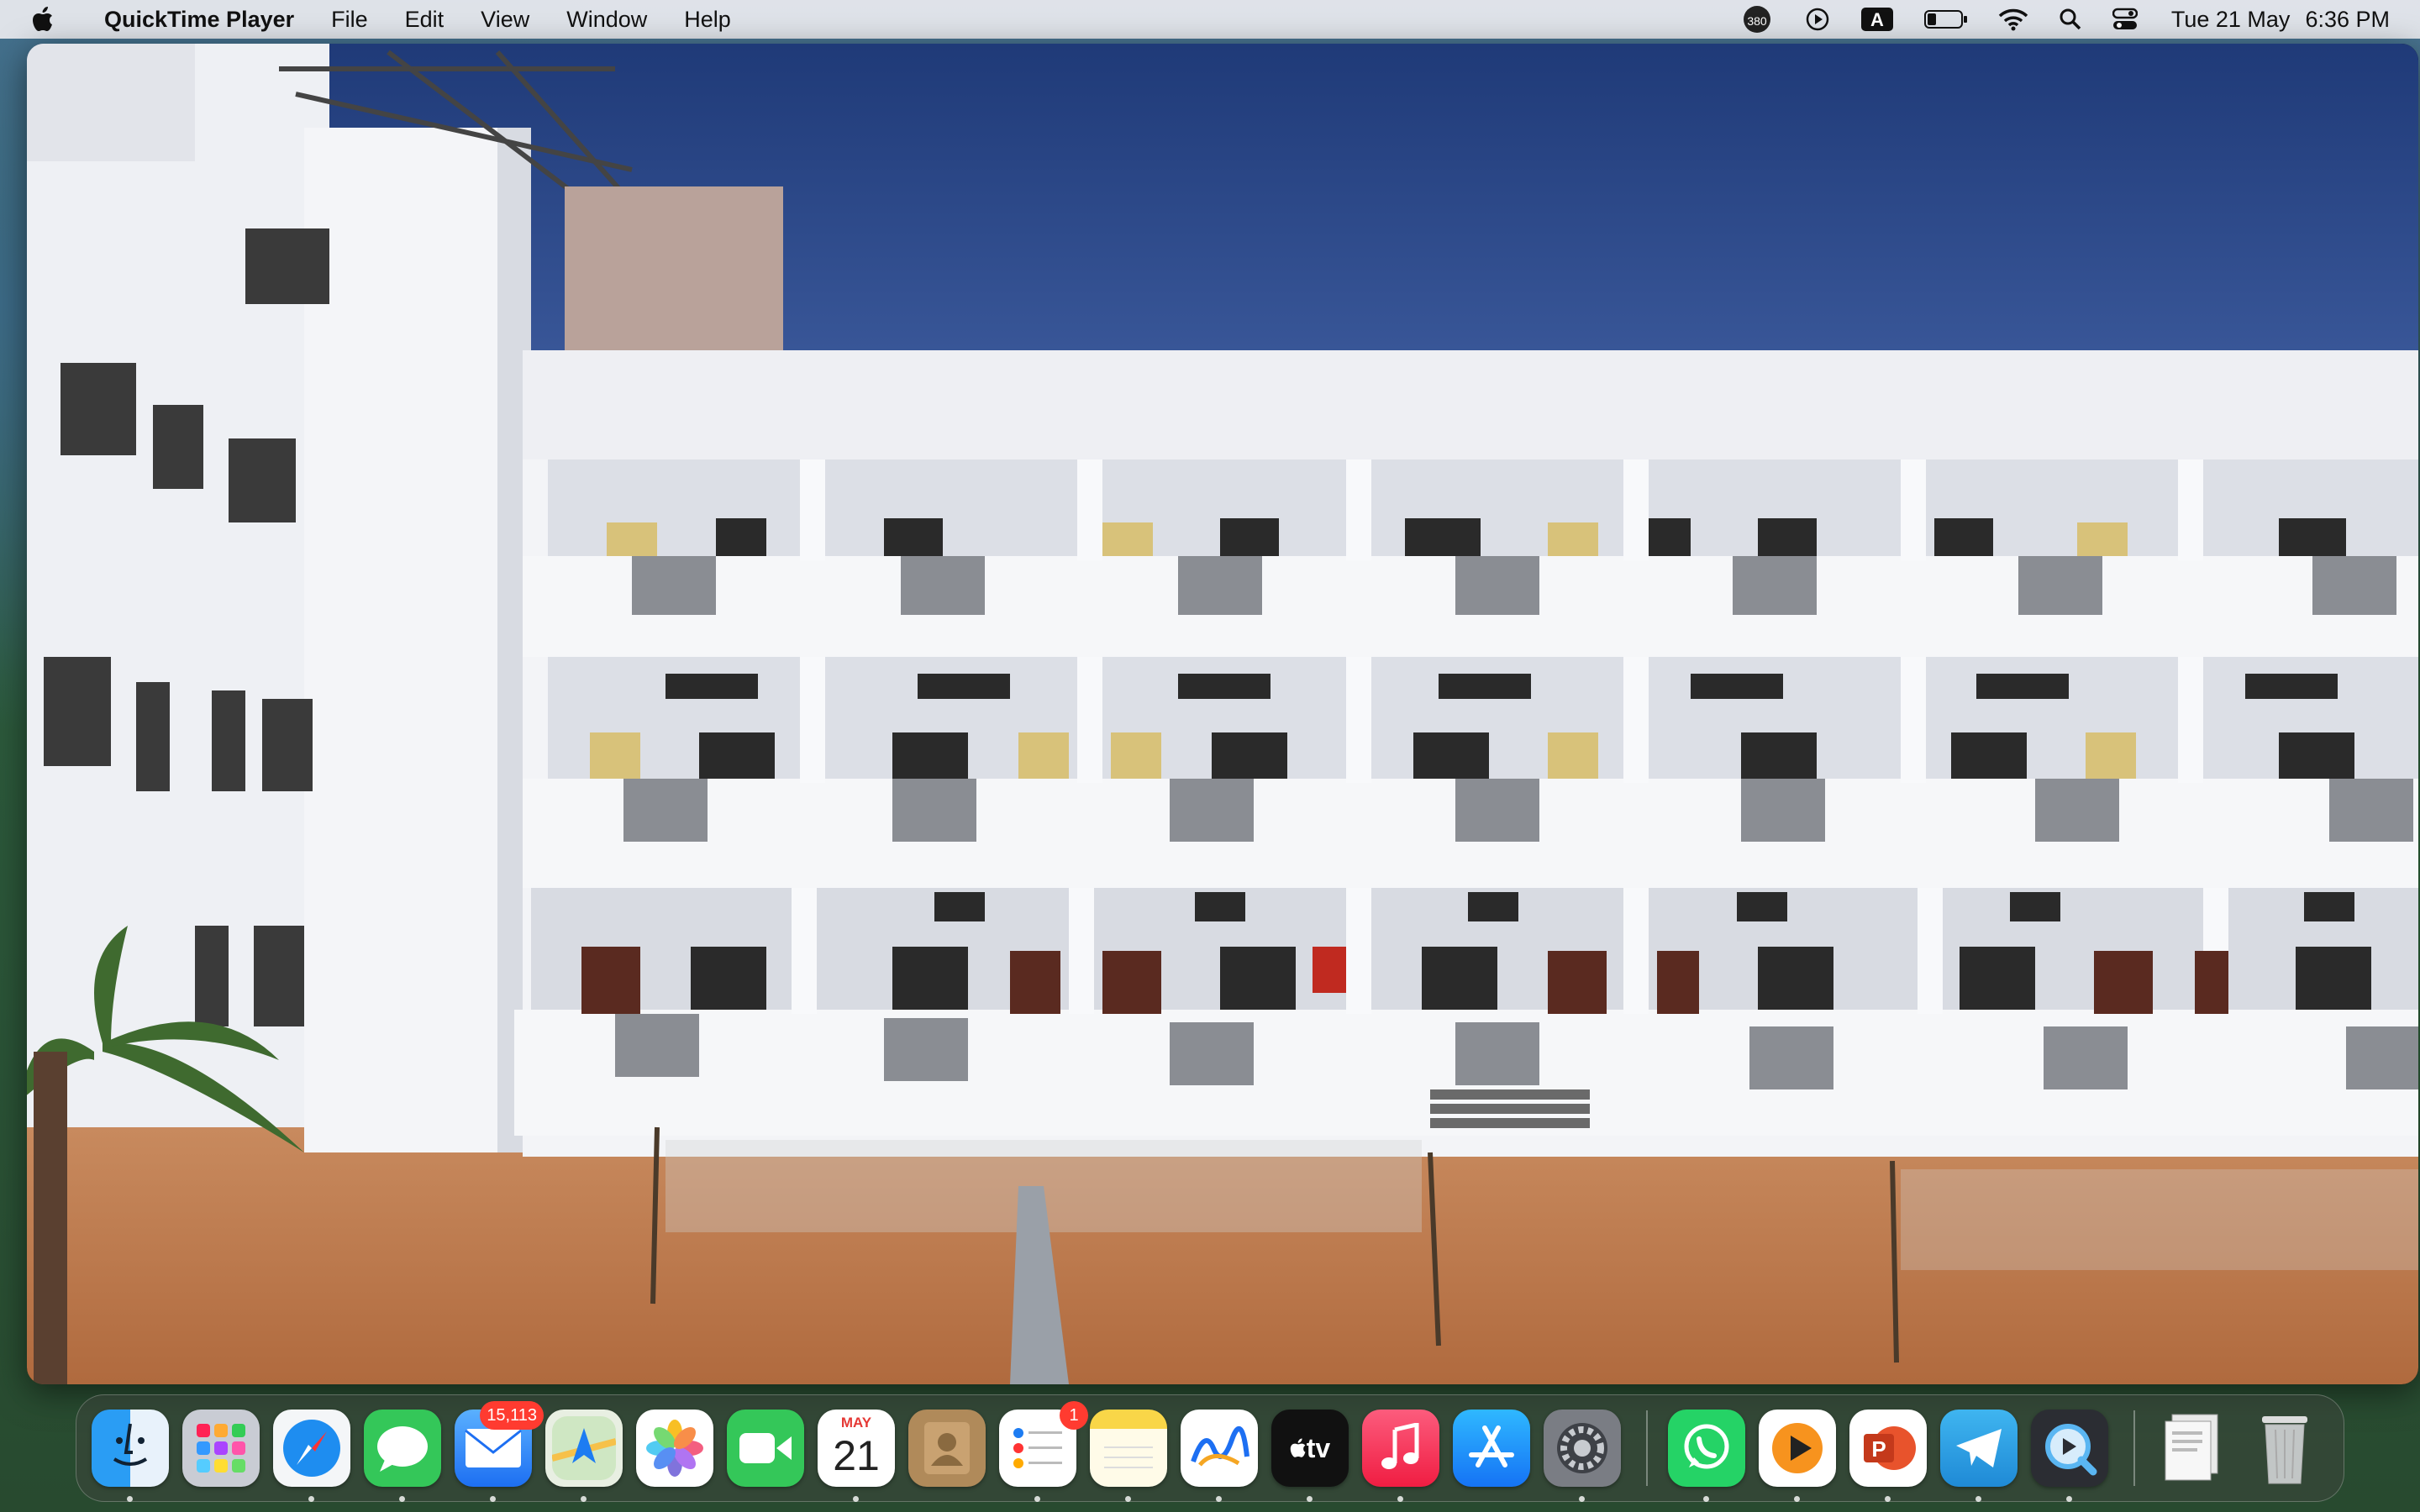 The image size is (2420, 1512). I want to click on safari-icon, so click(311, 1448).